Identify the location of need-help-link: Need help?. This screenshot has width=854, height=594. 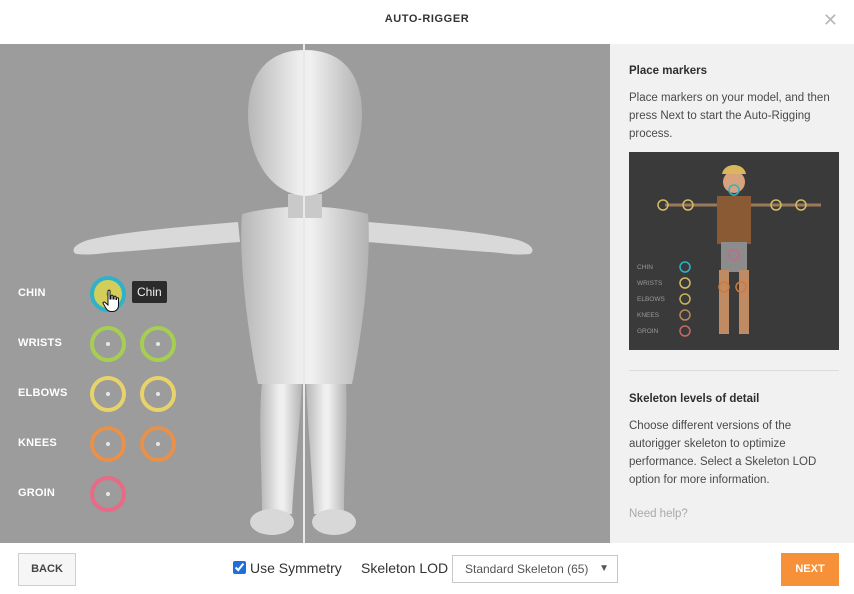
(658, 514).